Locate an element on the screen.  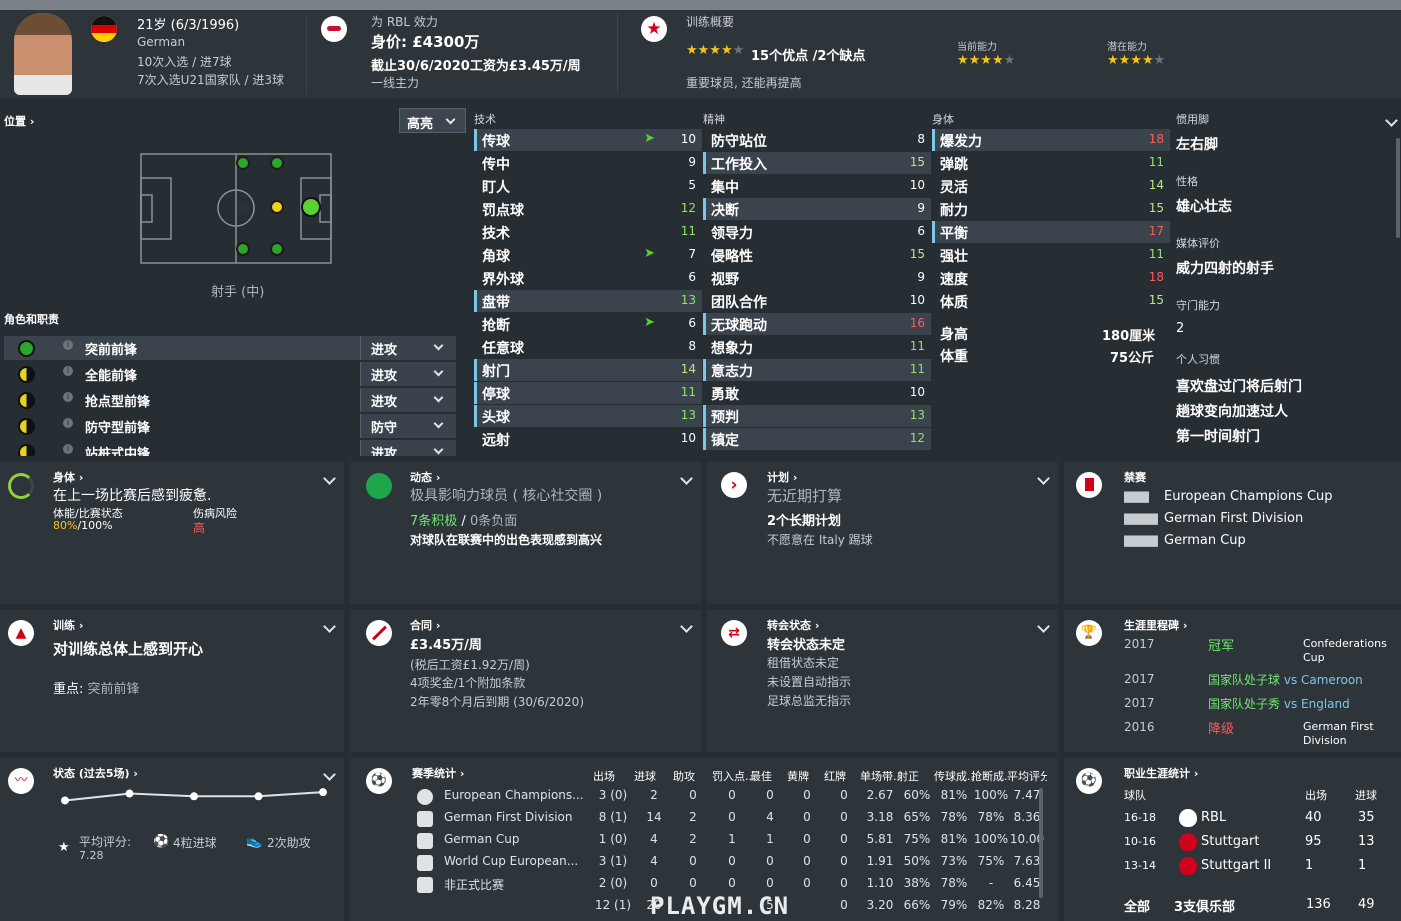
attribute-row: 远射 10 is located at coordinates (588, 439).